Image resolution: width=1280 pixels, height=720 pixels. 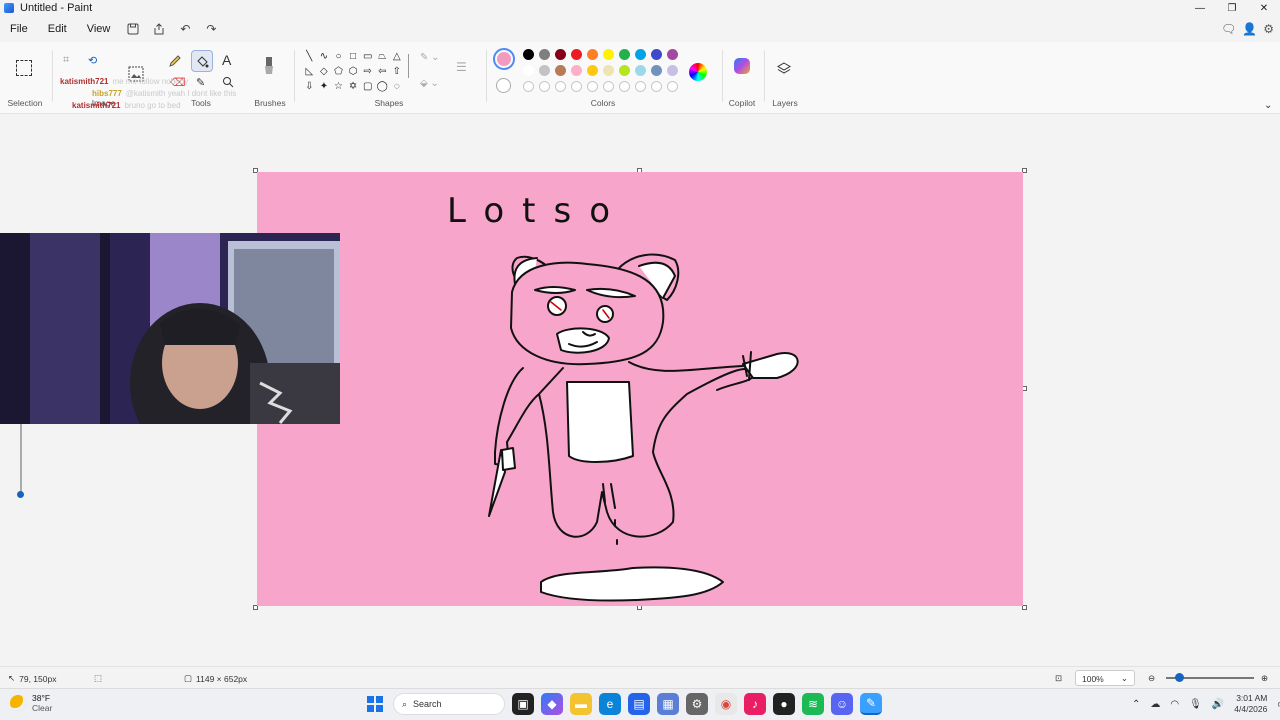 I want to click on crop-icon: ⌗, so click(x=66, y=60).